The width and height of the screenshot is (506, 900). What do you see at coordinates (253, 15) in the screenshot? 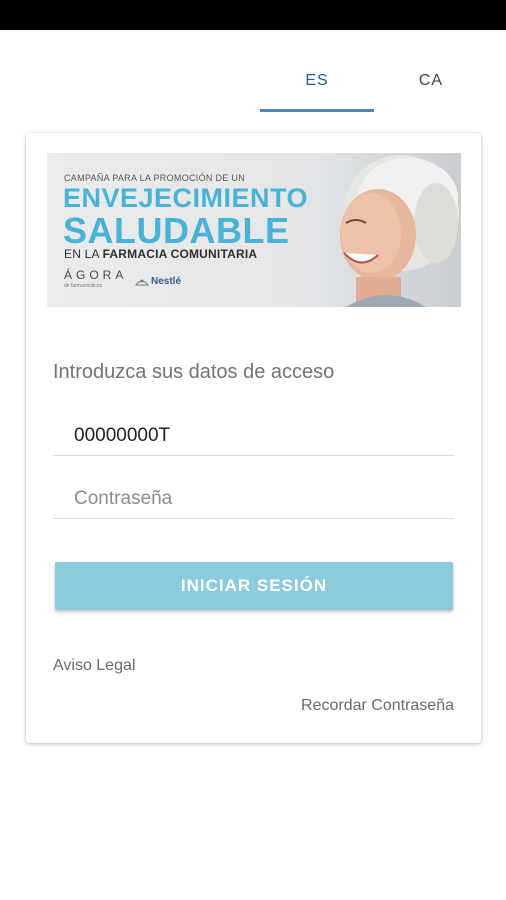
I see `status-bar` at bounding box center [253, 15].